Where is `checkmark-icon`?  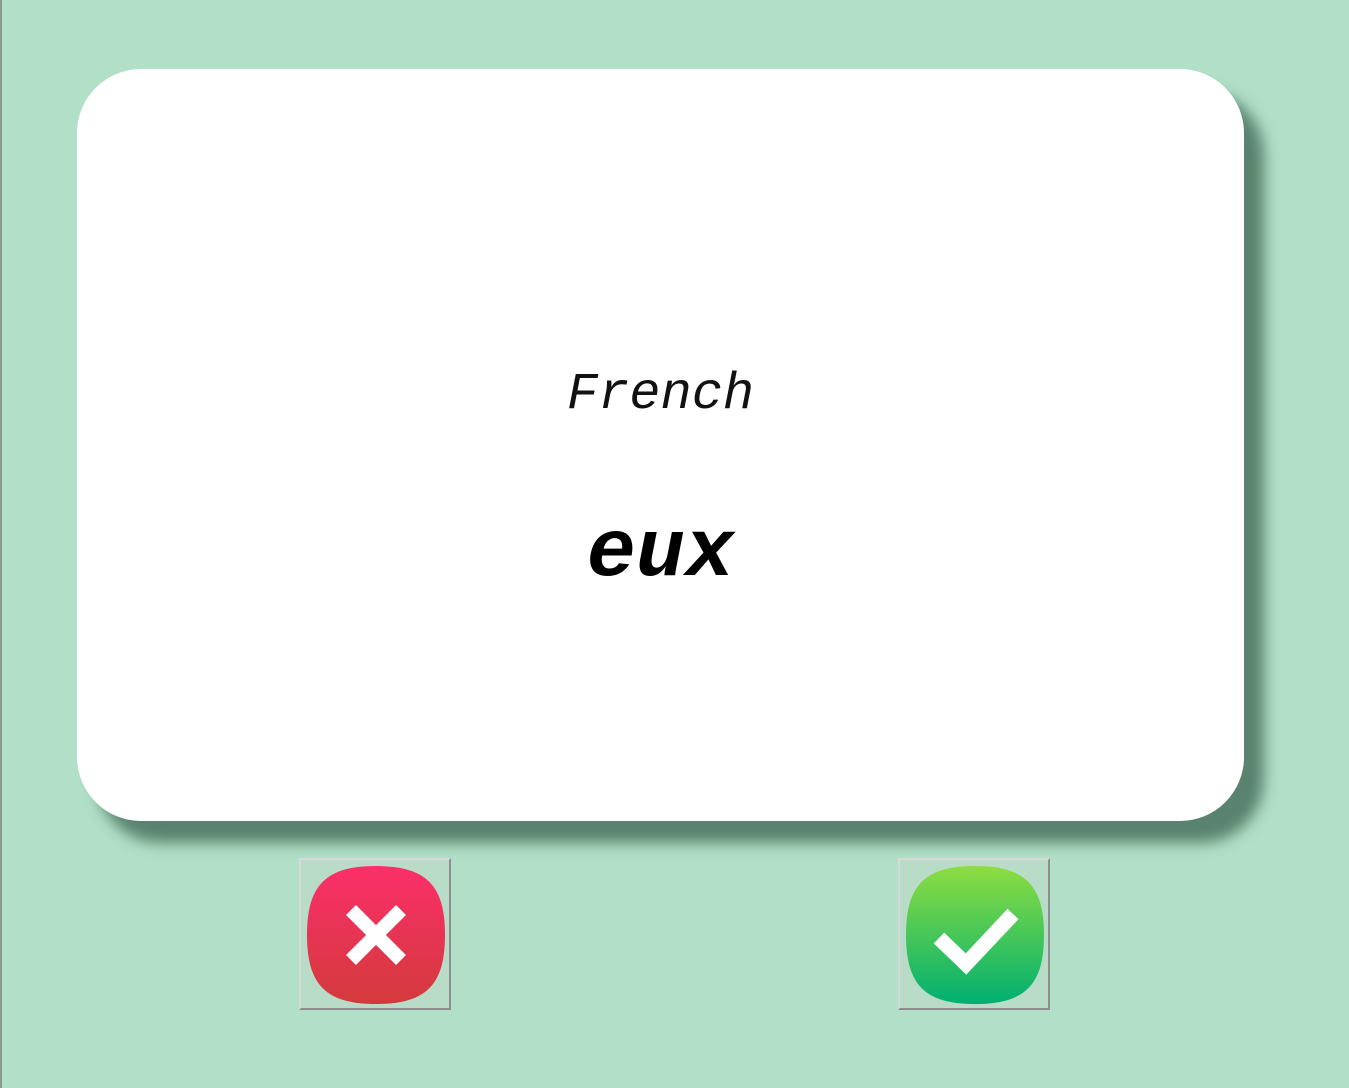
checkmark-icon is located at coordinates (975, 935).